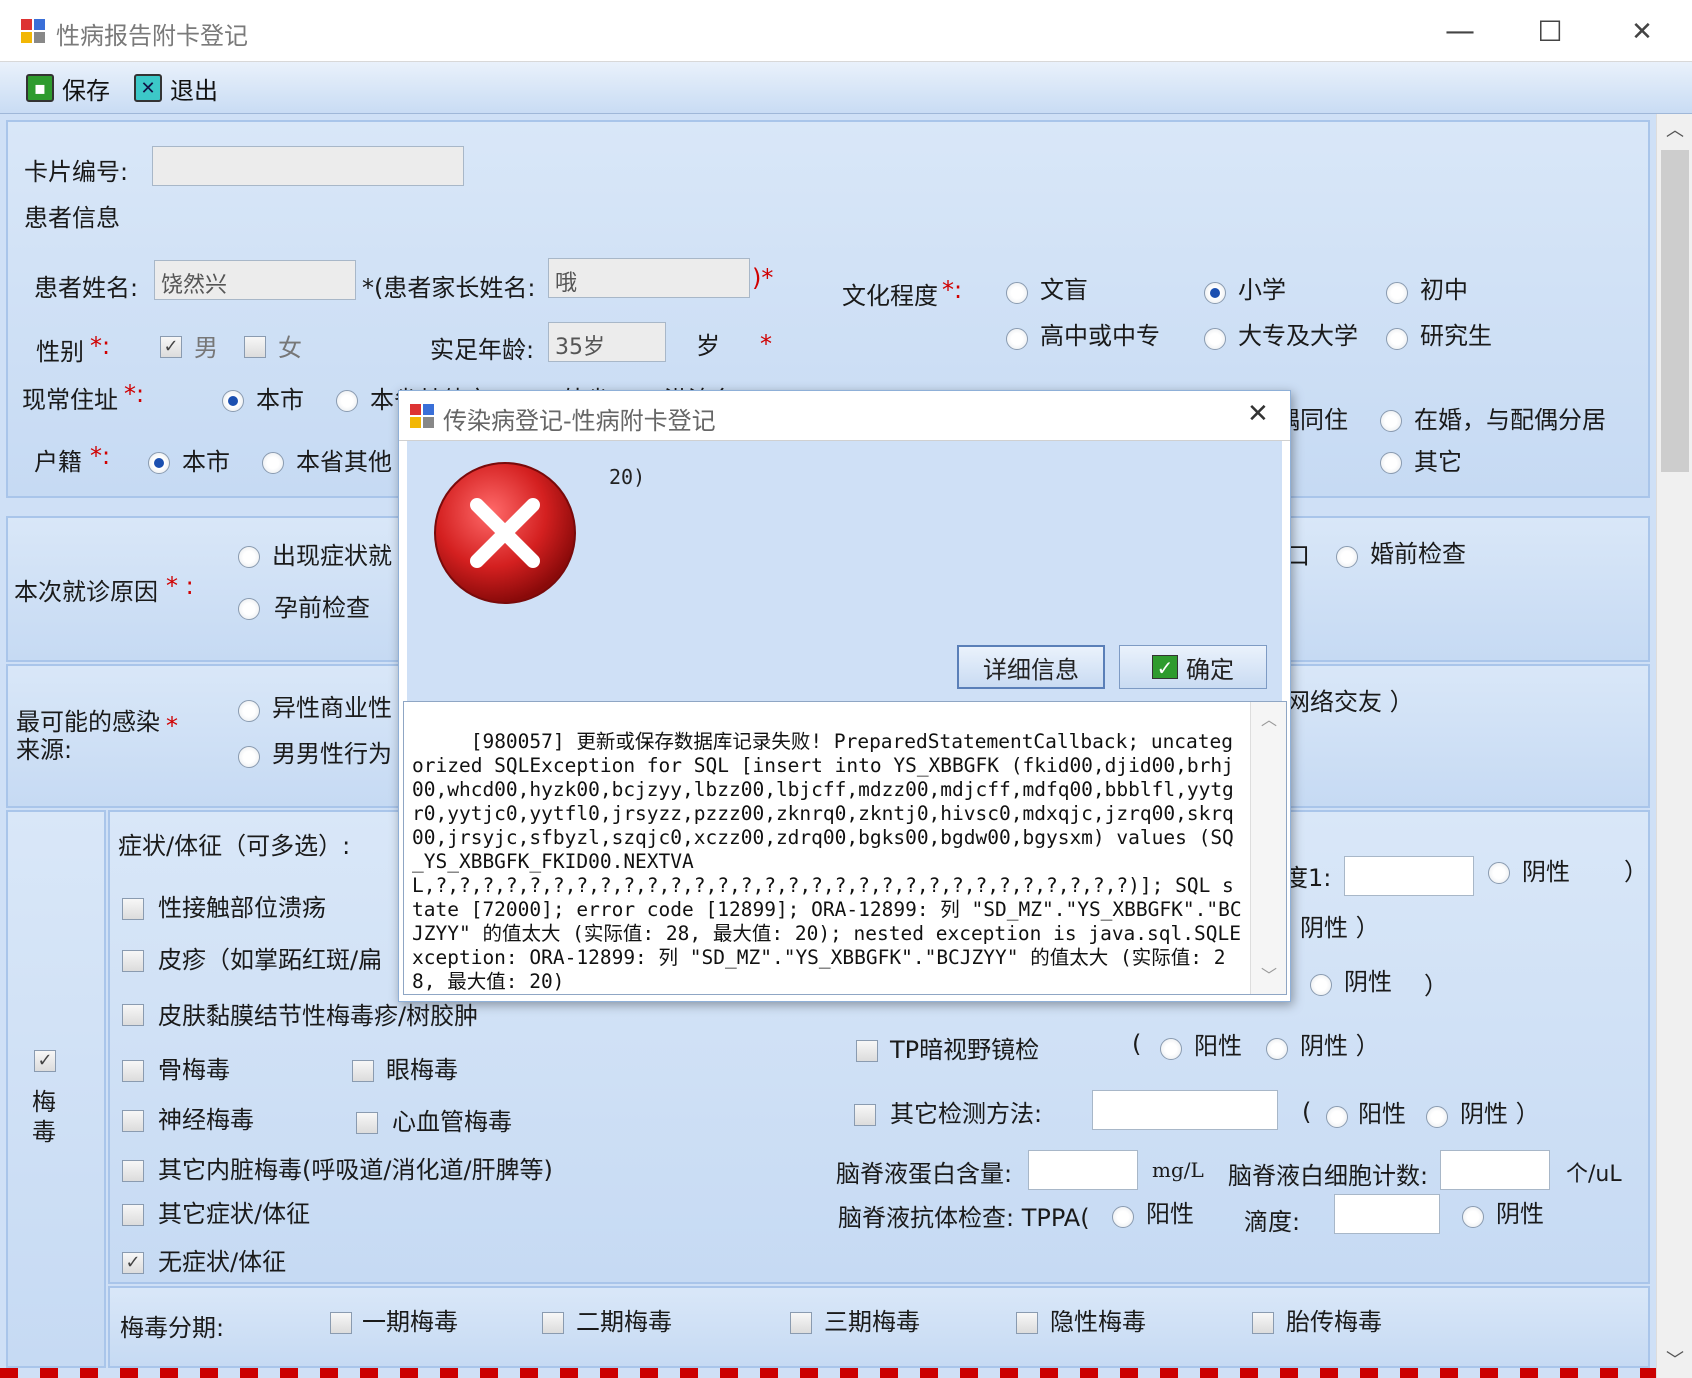  What do you see at coordinates (1277, 1049) in the screenshot?
I see `tp-radio-negative` at bounding box center [1277, 1049].